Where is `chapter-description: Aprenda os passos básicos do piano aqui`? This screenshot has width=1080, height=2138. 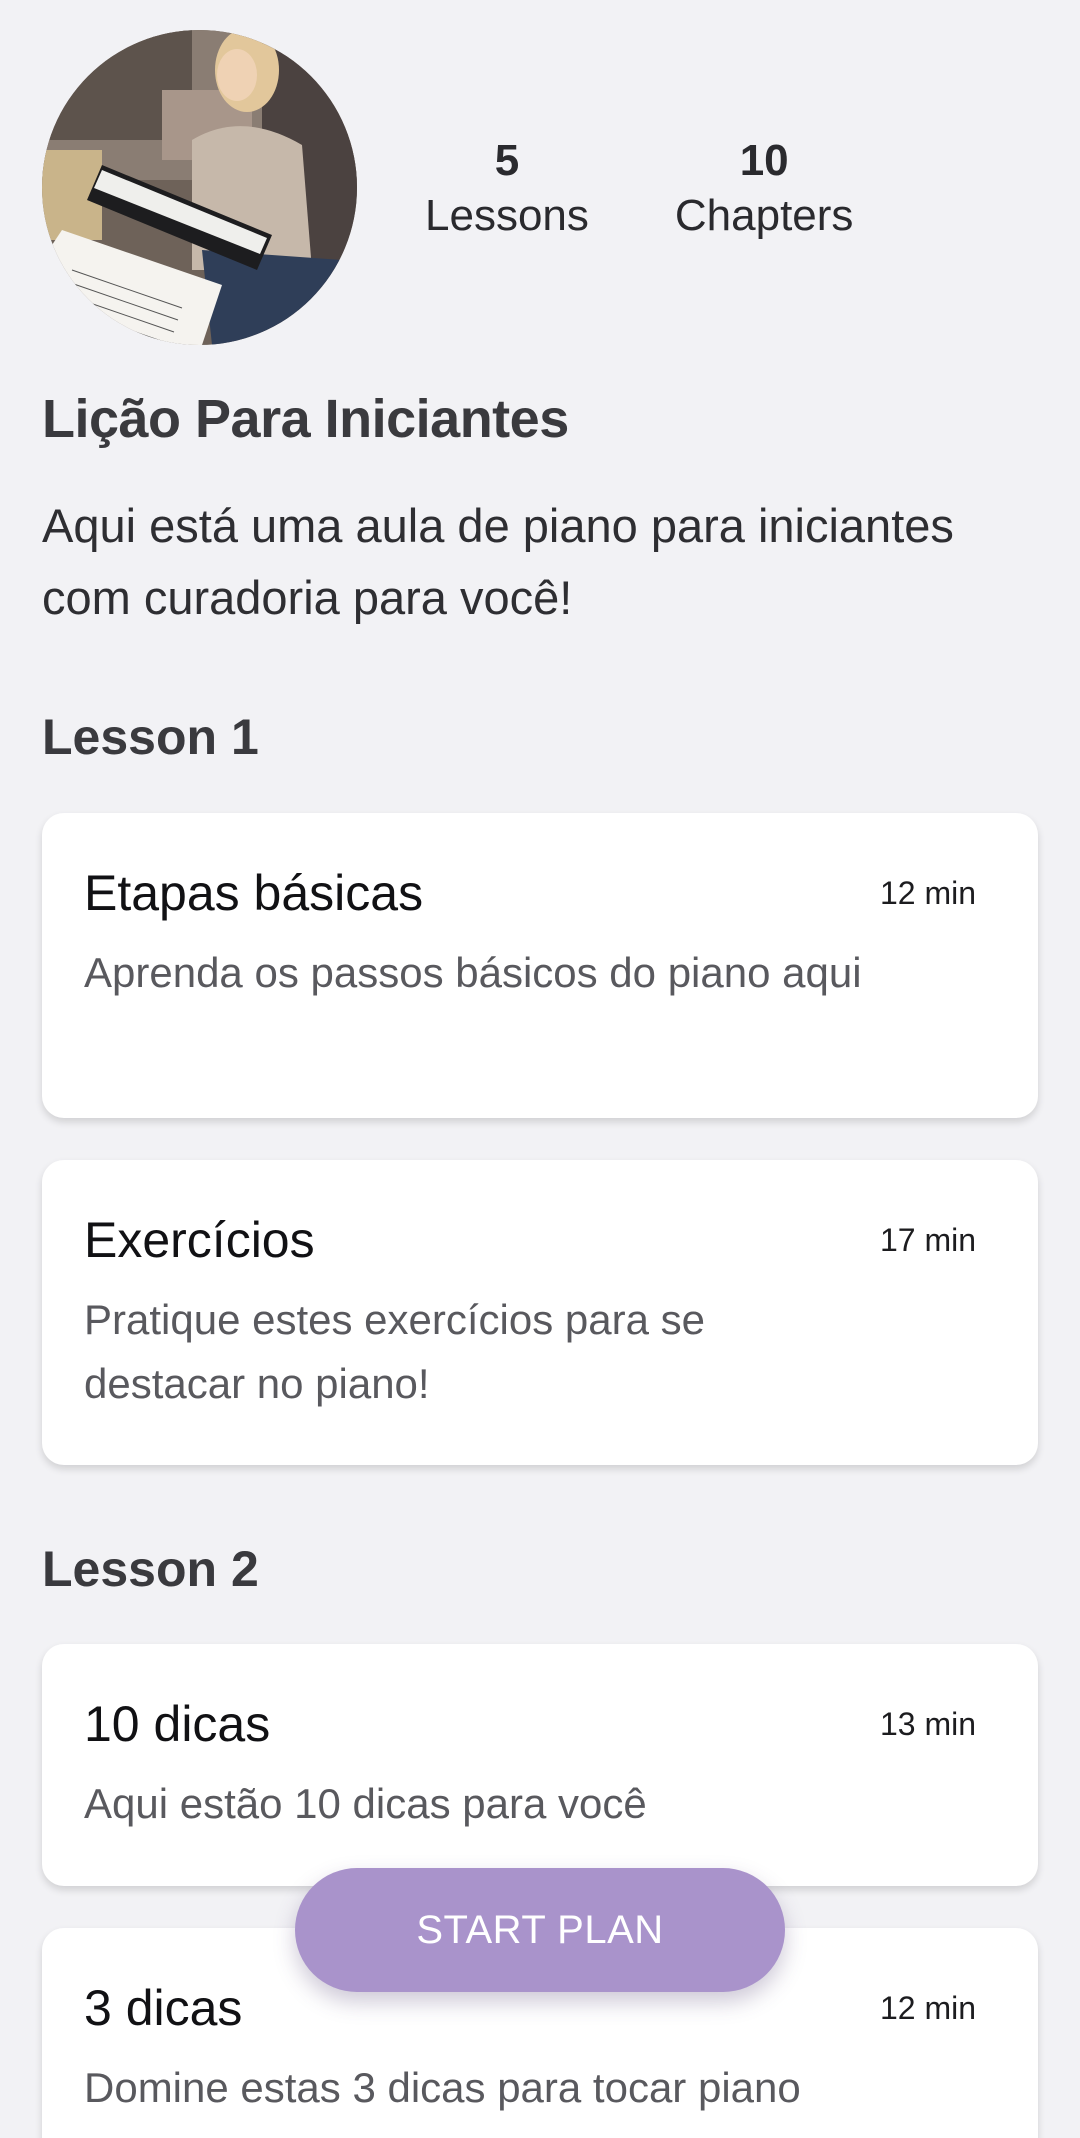
chapter-description: Aprenda os passos básicos do piano aqui is located at coordinates (473, 972).